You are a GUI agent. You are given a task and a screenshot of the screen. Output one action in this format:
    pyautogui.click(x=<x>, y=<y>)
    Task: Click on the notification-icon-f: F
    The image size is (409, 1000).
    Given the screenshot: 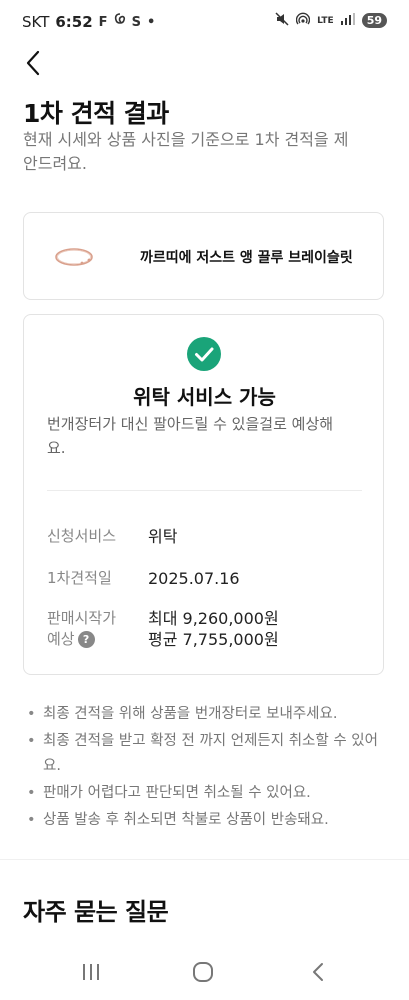 What is the action you would take?
    pyautogui.click(x=103, y=22)
    